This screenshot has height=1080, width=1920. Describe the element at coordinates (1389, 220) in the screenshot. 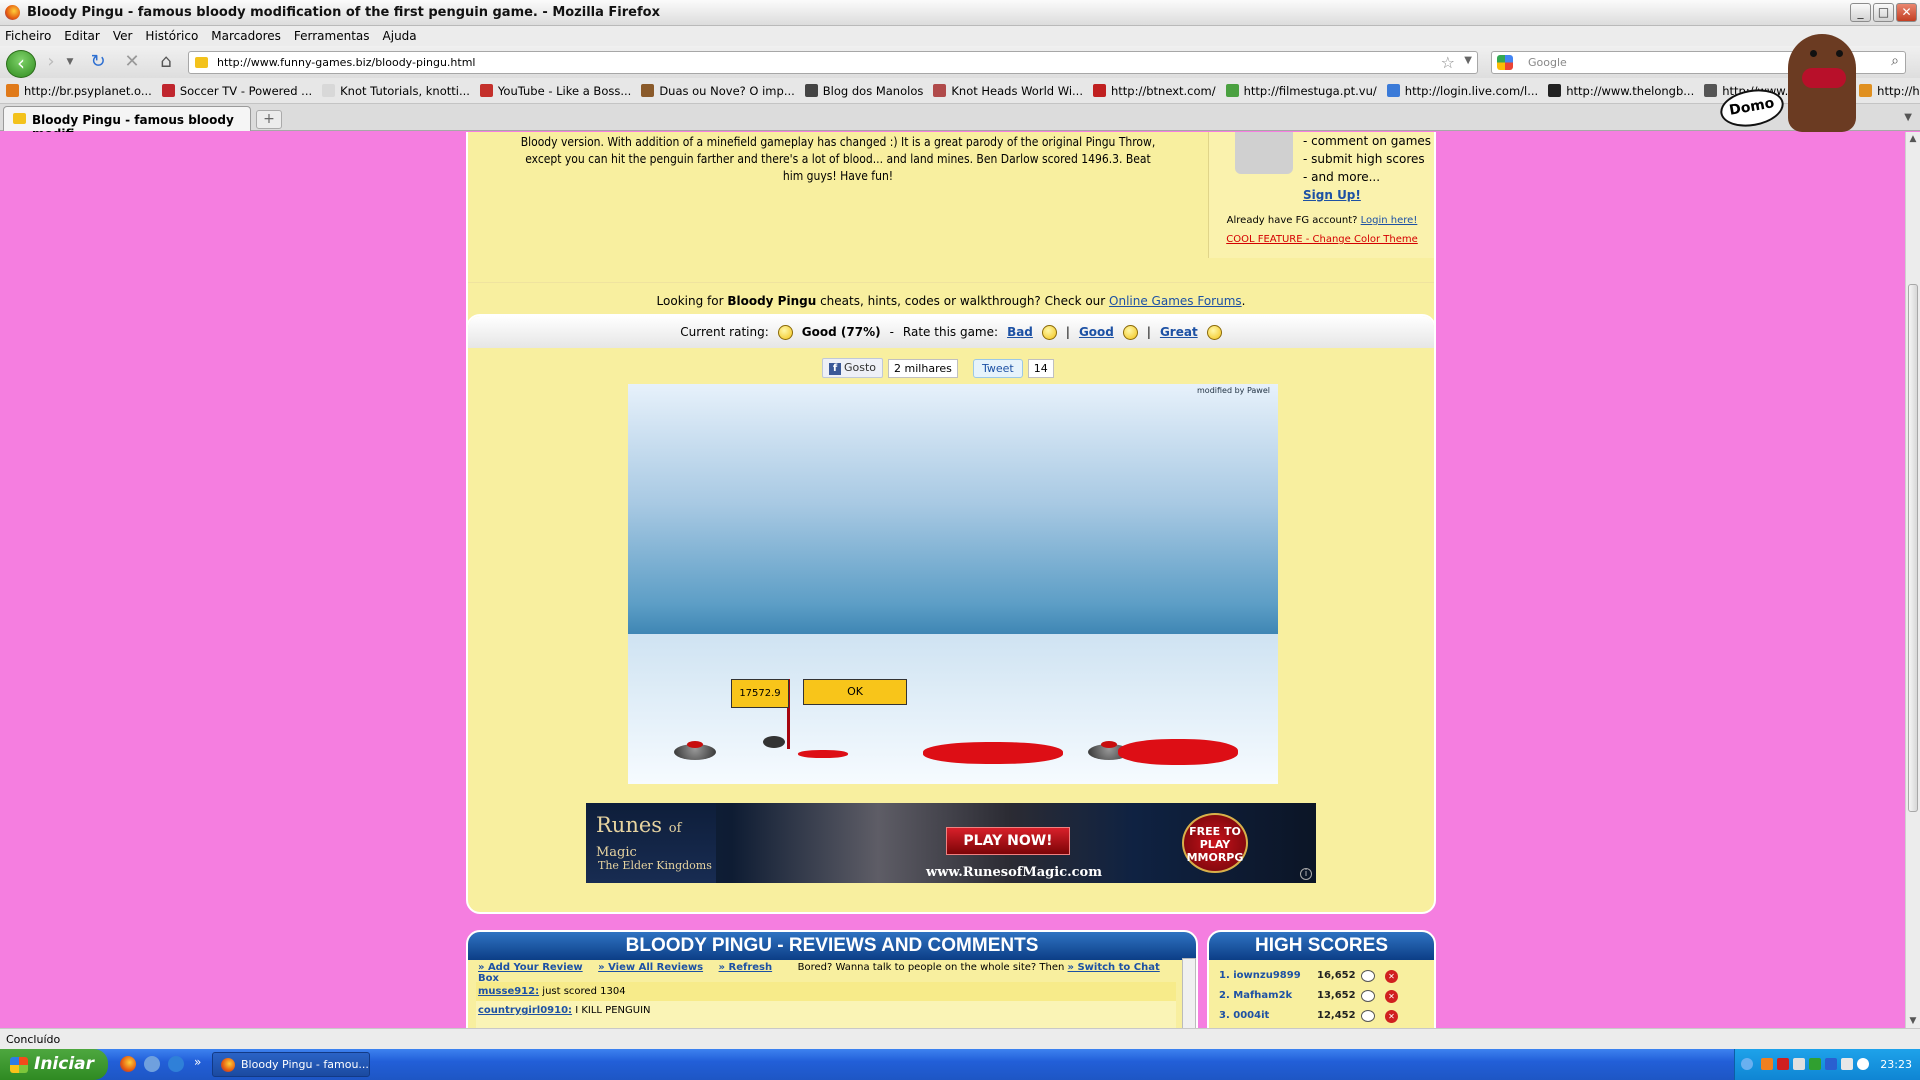

I see `login-link: Login here!` at that location.